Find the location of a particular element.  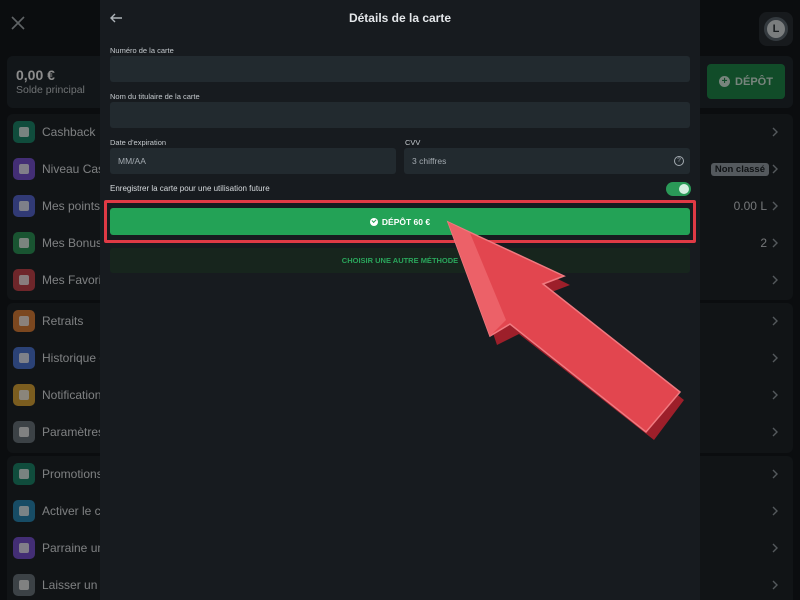

toggle-knob is located at coordinates (684, 189).